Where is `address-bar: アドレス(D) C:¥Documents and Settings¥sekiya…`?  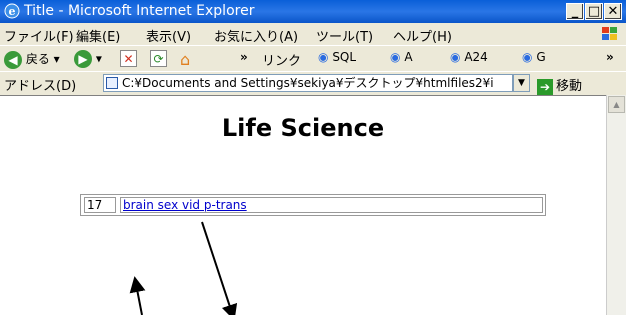
address-bar: アドレス(D) C:¥Documents and Settings¥sekiya… is located at coordinates (313, 83).